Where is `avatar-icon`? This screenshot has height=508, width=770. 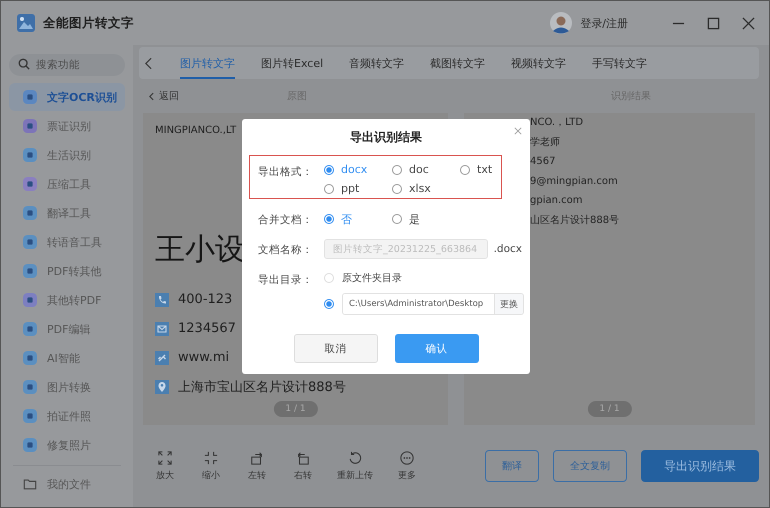
avatar-icon is located at coordinates (561, 23).